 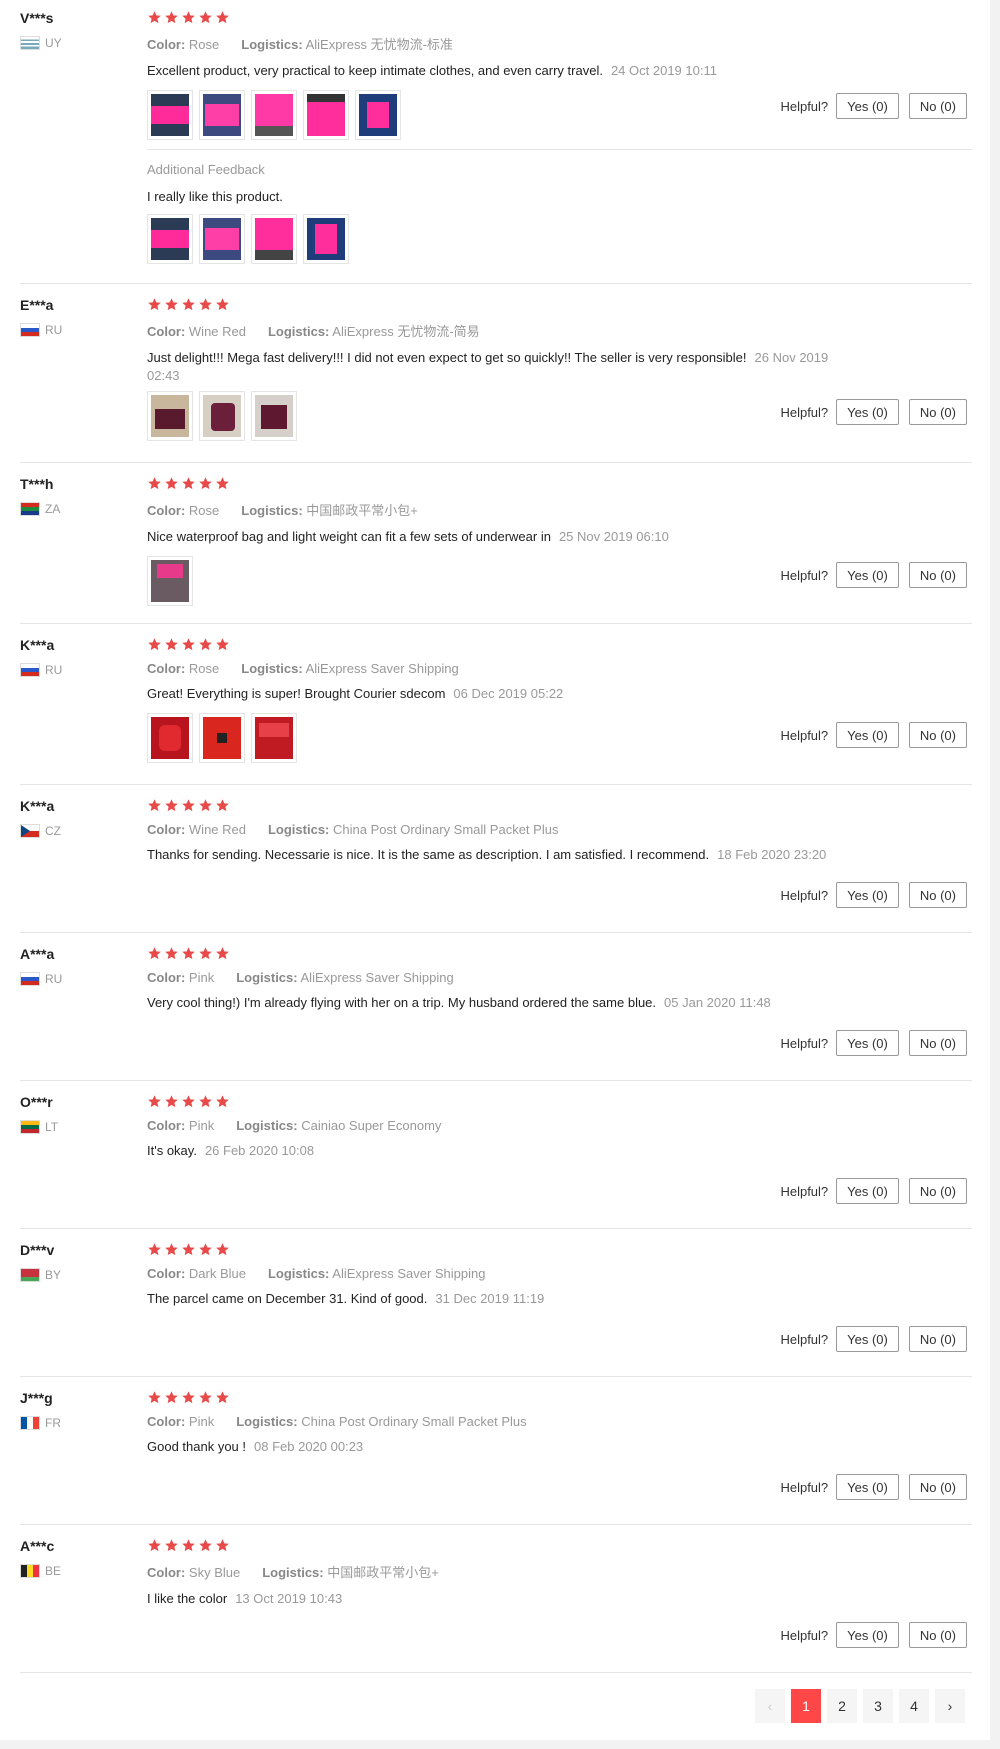 What do you see at coordinates (30, 979) in the screenshot?
I see `flag-ru-icon` at bounding box center [30, 979].